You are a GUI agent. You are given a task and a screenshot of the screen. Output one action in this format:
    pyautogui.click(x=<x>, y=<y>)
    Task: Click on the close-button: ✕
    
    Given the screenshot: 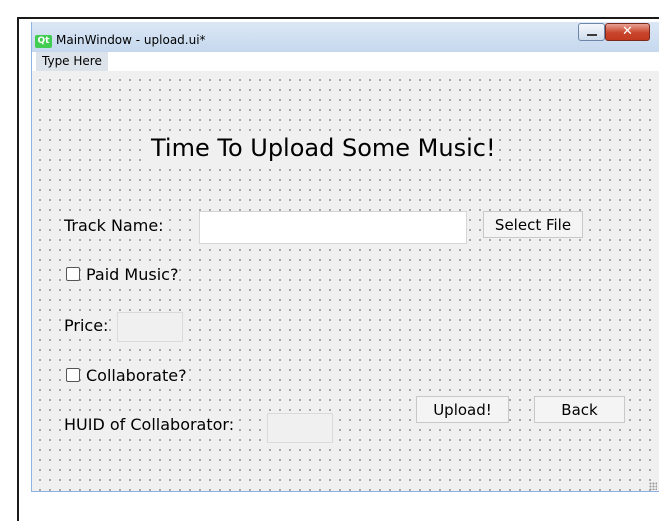 What is the action you would take?
    pyautogui.click(x=627, y=32)
    